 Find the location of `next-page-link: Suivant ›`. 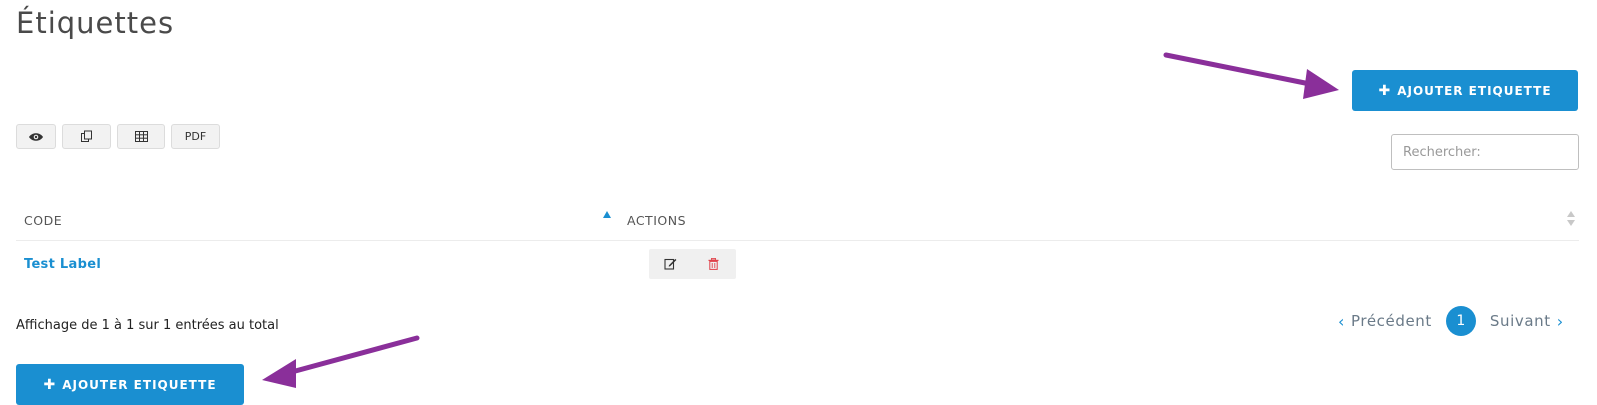

next-page-link: Suivant › is located at coordinates (1527, 321).